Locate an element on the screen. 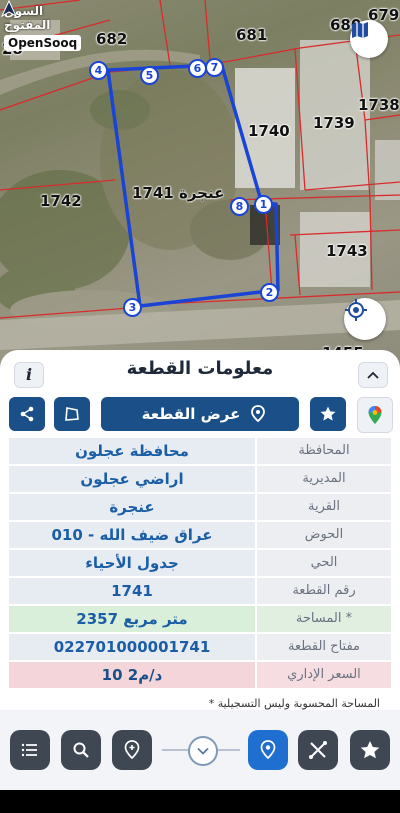  vertex-marker: 3 is located at coordinates (132, 307).